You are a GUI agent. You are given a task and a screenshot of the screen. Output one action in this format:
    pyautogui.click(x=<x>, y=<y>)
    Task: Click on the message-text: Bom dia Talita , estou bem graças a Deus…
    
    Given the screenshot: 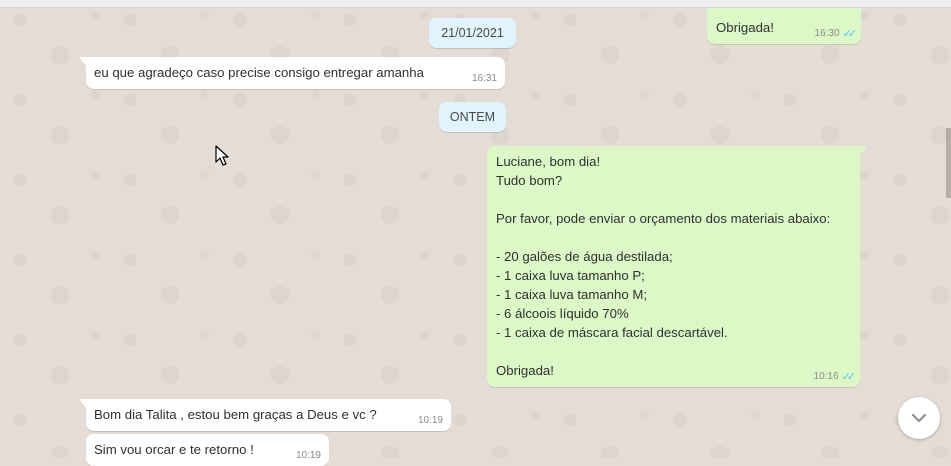 What is the action you would take?
    pyautogui.click(x=235, y=414)
    